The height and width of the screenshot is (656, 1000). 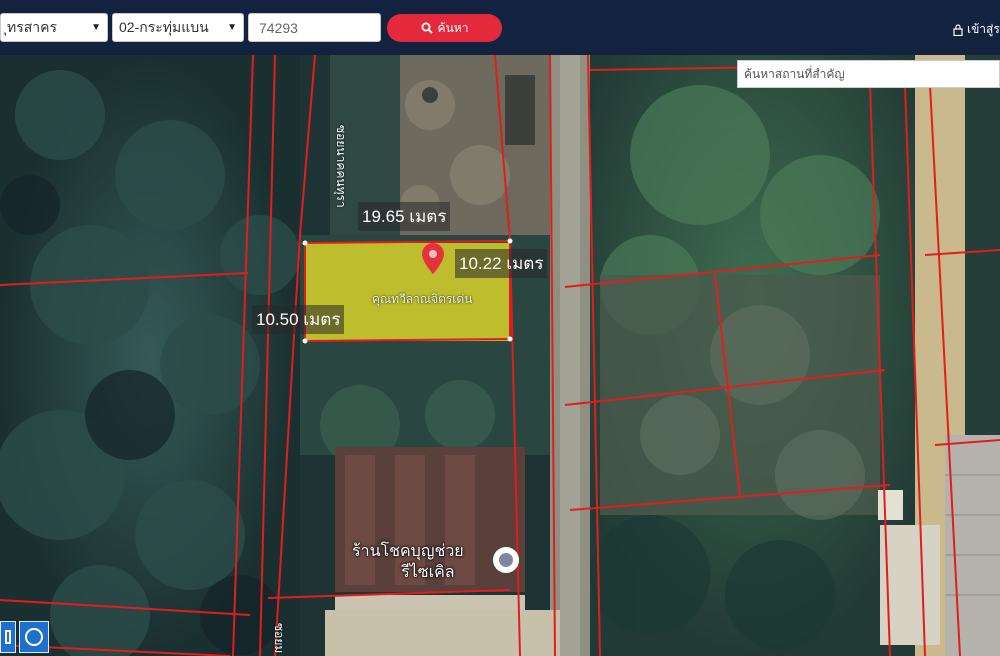 I want to click on measurement-right: 10.22 เมตร, so click(x=501, y=263).